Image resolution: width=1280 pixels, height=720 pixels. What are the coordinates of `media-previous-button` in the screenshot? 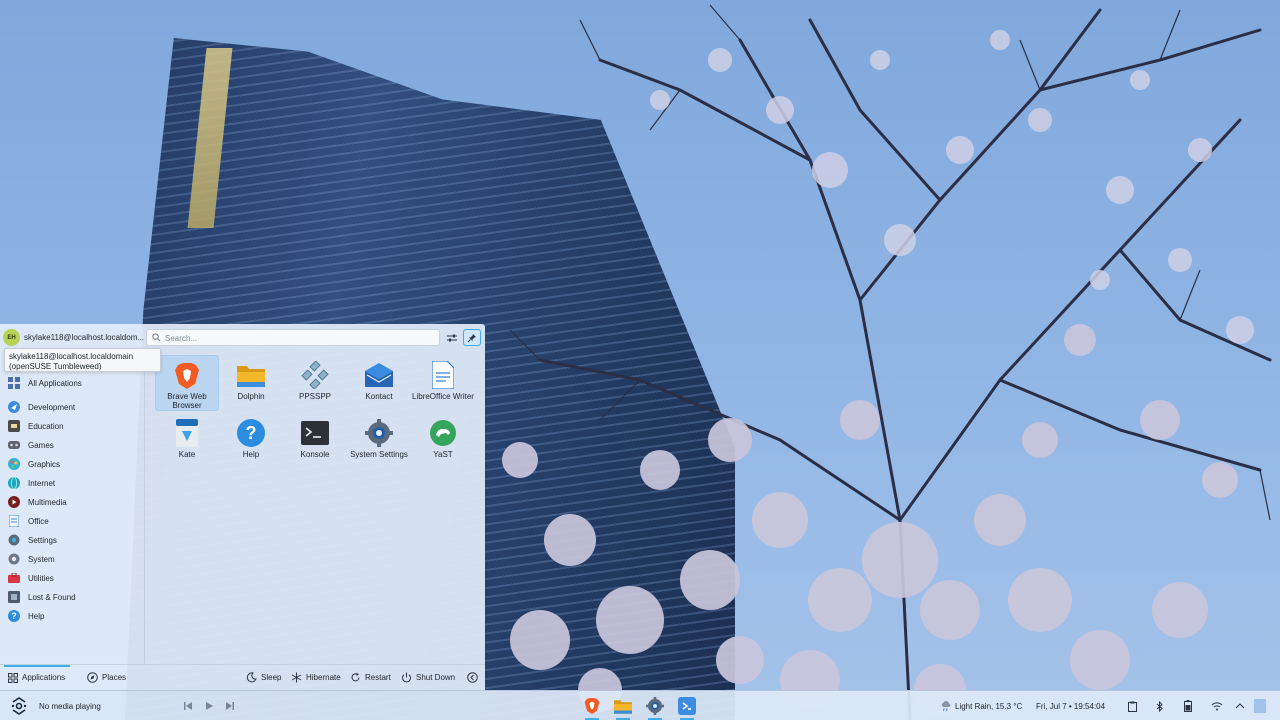 It's located at (188, 705).